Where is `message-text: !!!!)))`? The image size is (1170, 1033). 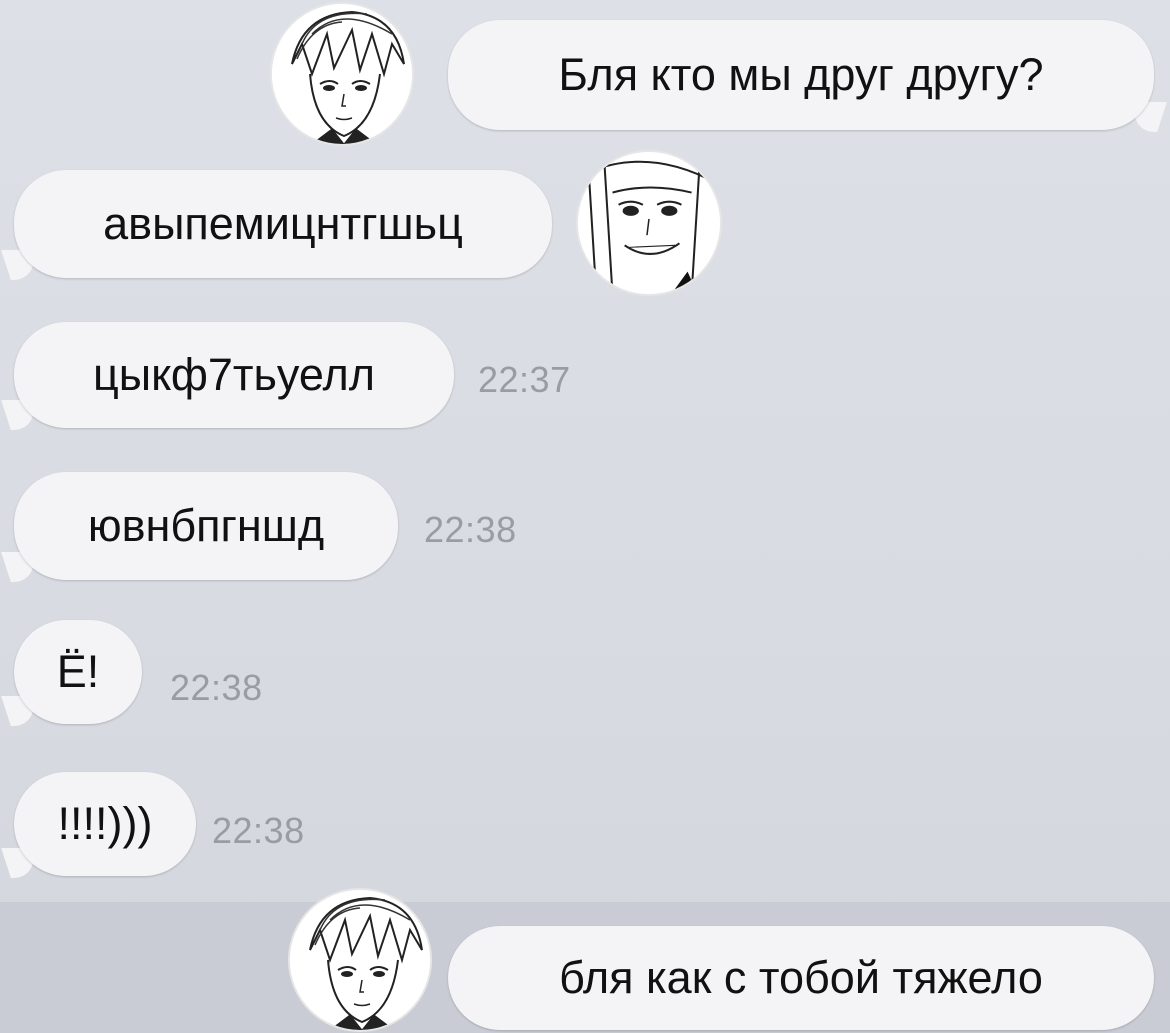 message-text: !!!!))) is located at coordinates (105, 823).